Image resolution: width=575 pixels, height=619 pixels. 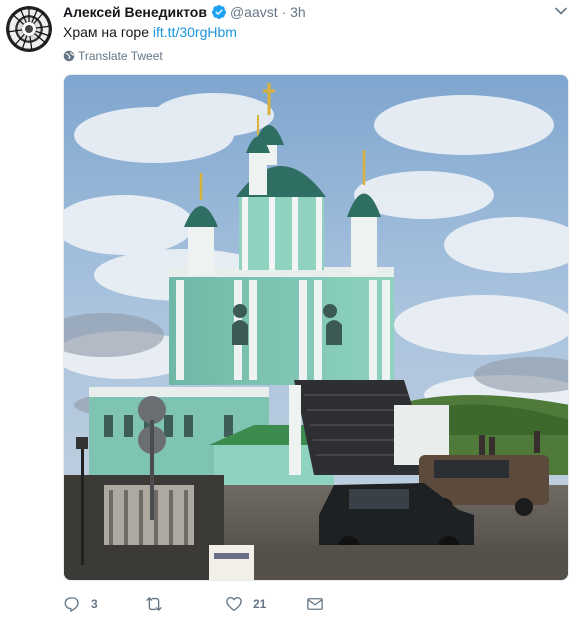 I want to click on tweet-text-body: Храм на горе, so click(x=106, y=32).